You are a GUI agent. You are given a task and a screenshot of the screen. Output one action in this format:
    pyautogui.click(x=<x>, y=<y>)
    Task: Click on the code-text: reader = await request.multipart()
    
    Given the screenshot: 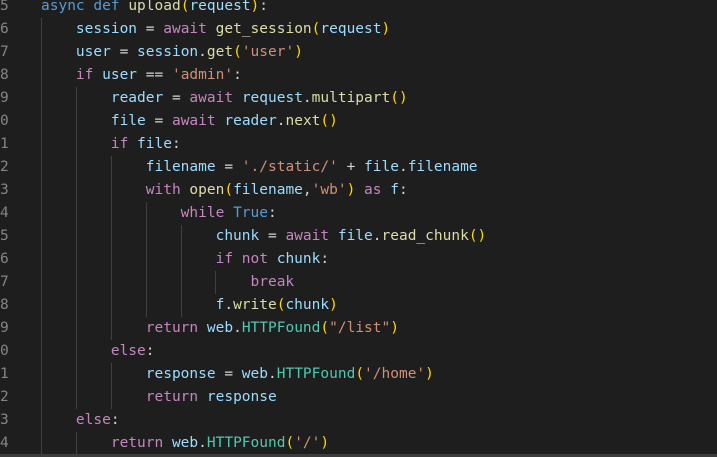 What is the action you would take?
    pyautogui.click(x=224, y=98)
    